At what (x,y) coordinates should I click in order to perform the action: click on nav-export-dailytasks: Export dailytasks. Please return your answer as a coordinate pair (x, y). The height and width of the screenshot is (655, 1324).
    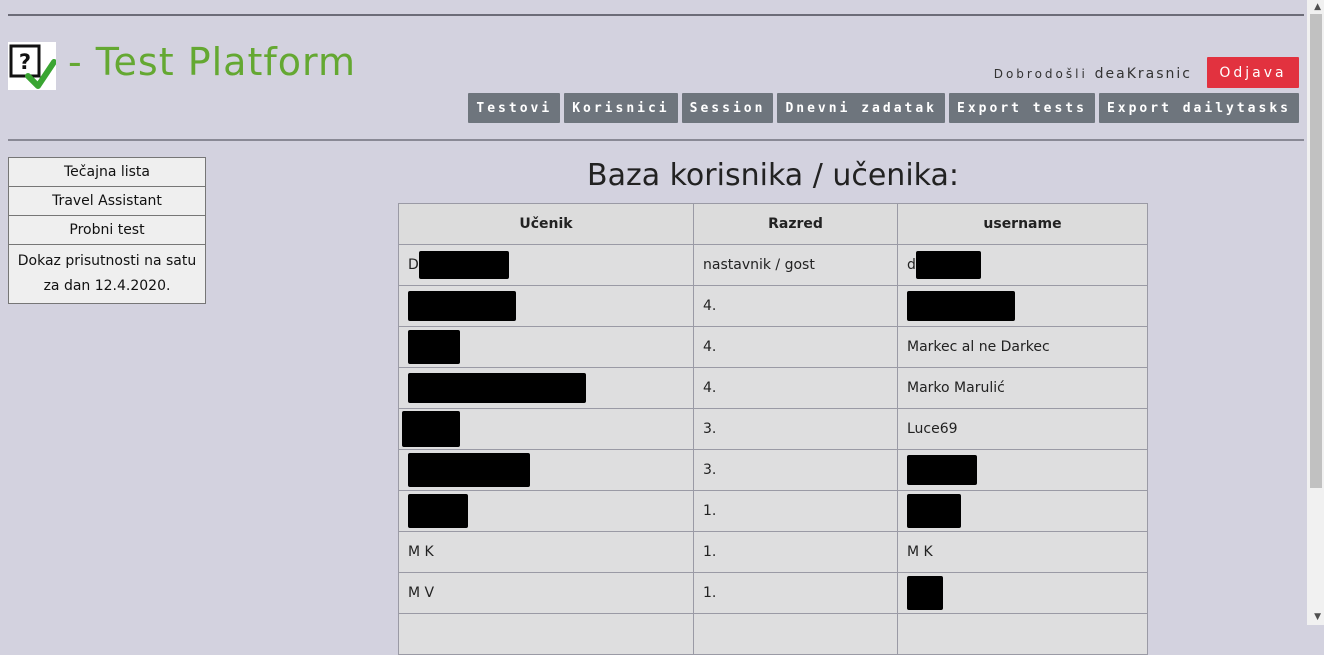
    Looking at the image, I should click on (1198, 108).